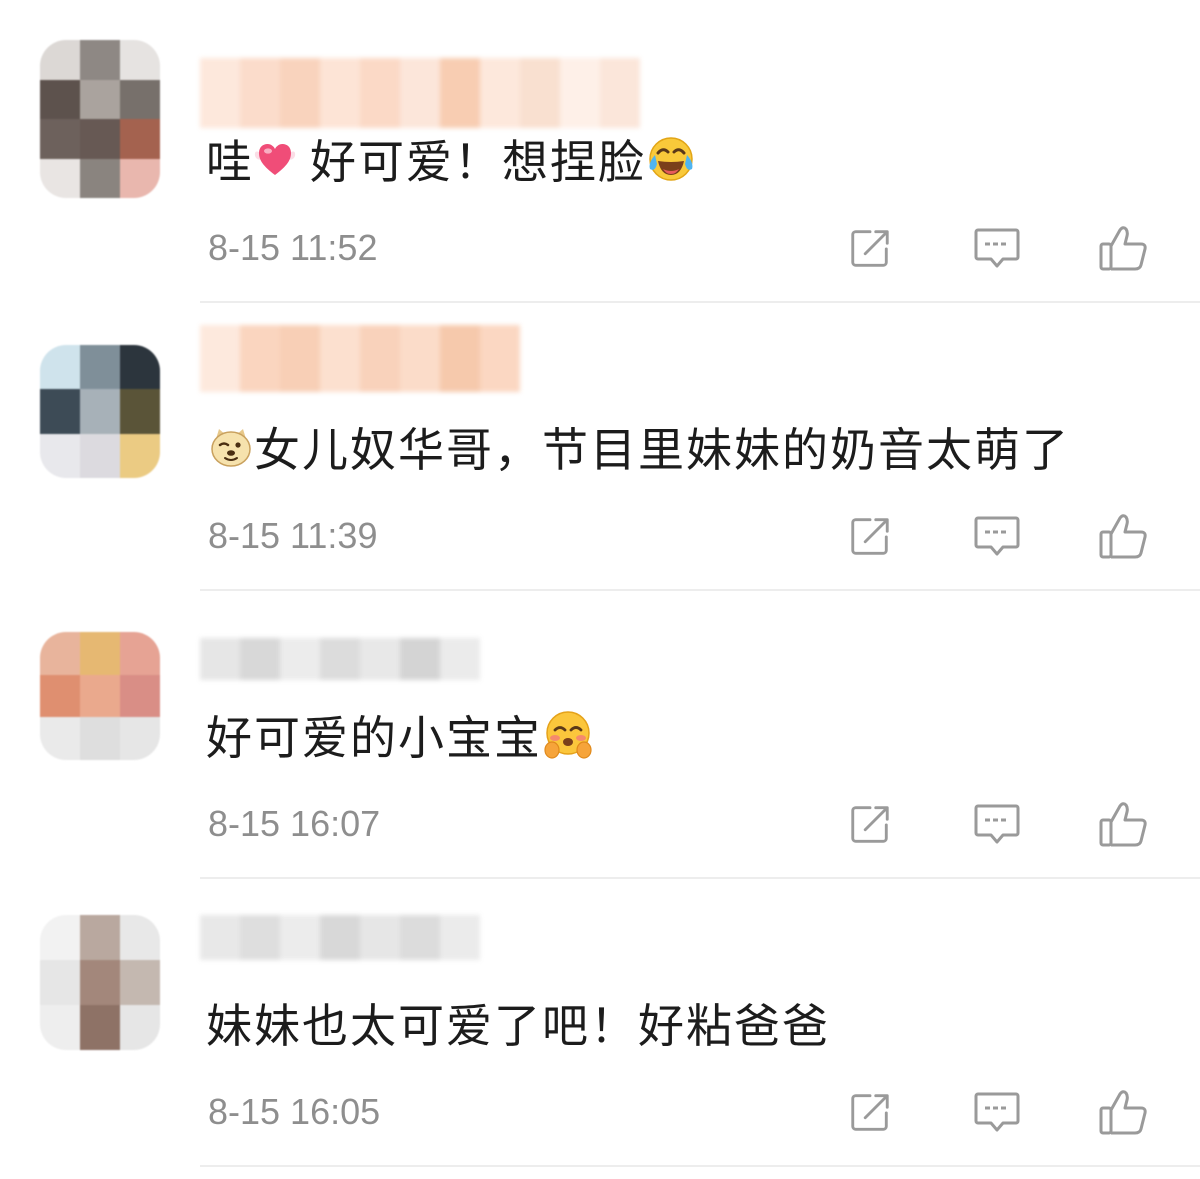  I want to click on comment-timestamp: 8-15 11:52, so click(293, 247).